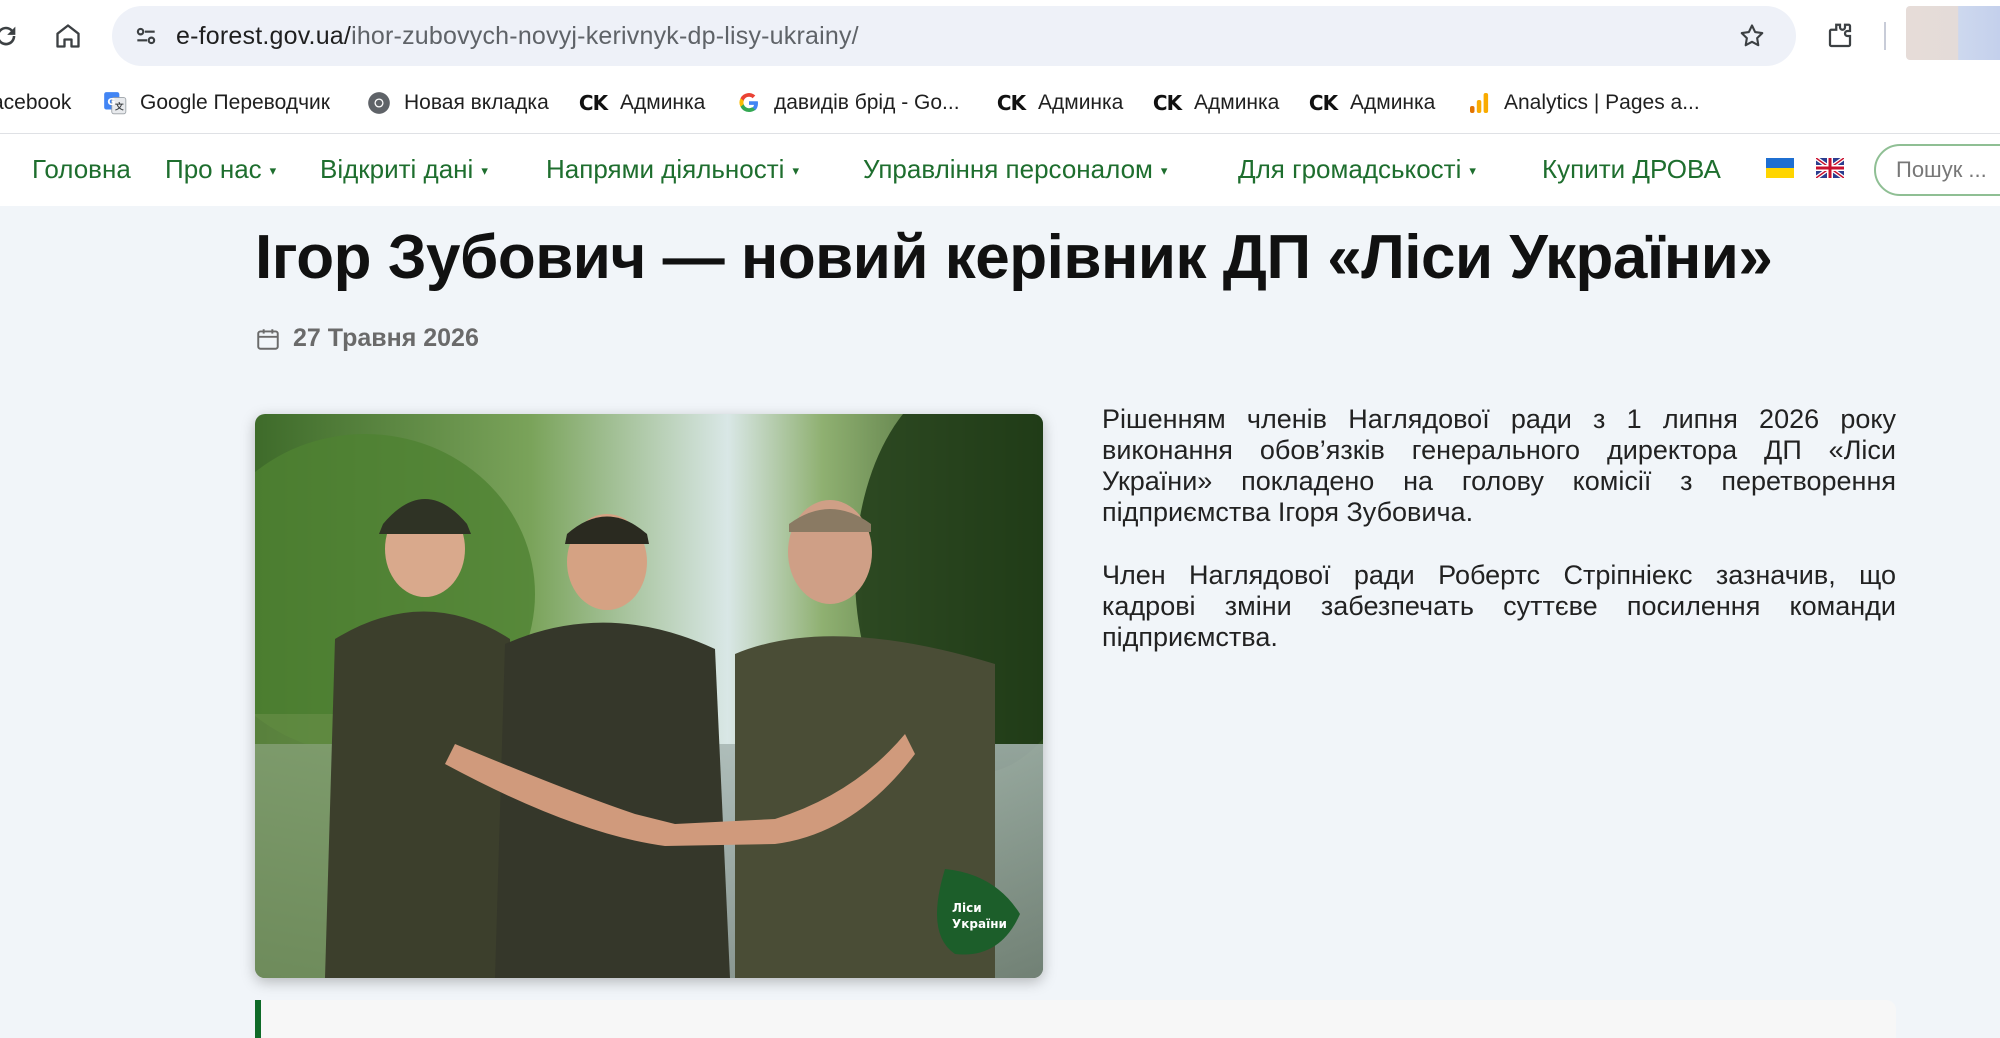 The width and height of the screenshot is (2000, 1038). I want to click on nav-item-home: Головна, so click(81, 169).